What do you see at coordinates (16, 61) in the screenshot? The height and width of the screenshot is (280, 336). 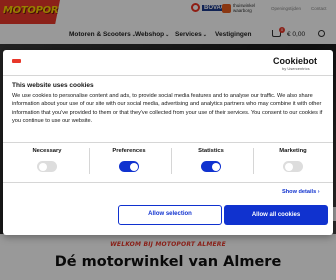 I see `site-logo-small-icon` at bounding box center [16, 61].